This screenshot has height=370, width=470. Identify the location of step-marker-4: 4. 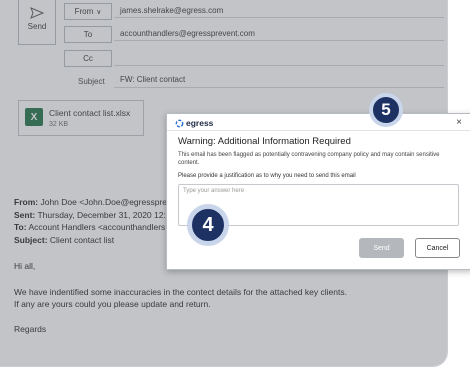
(208, 225).